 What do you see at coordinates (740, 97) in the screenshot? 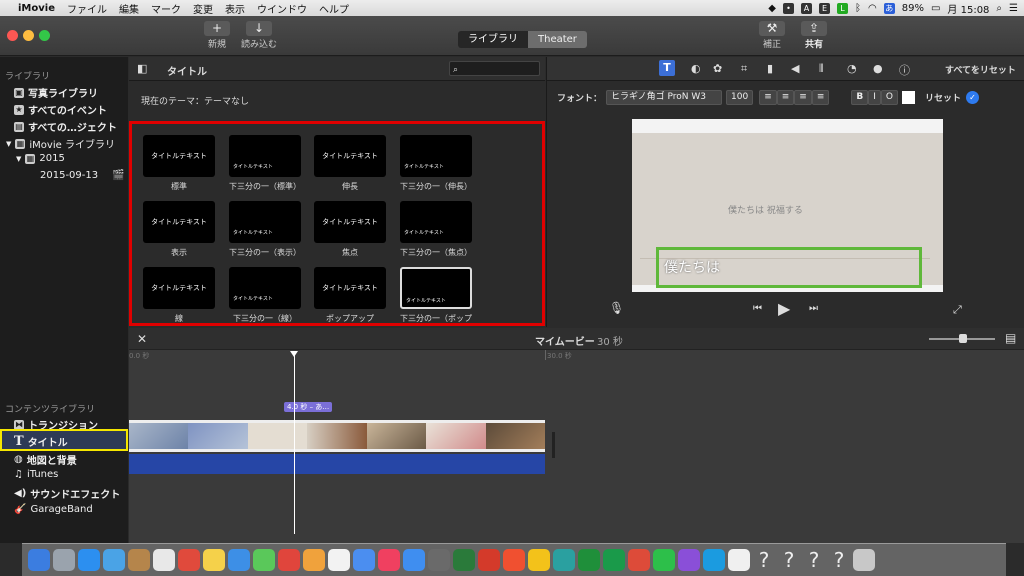
I see `font-size-select: 100` at bounding box center [740, 97].